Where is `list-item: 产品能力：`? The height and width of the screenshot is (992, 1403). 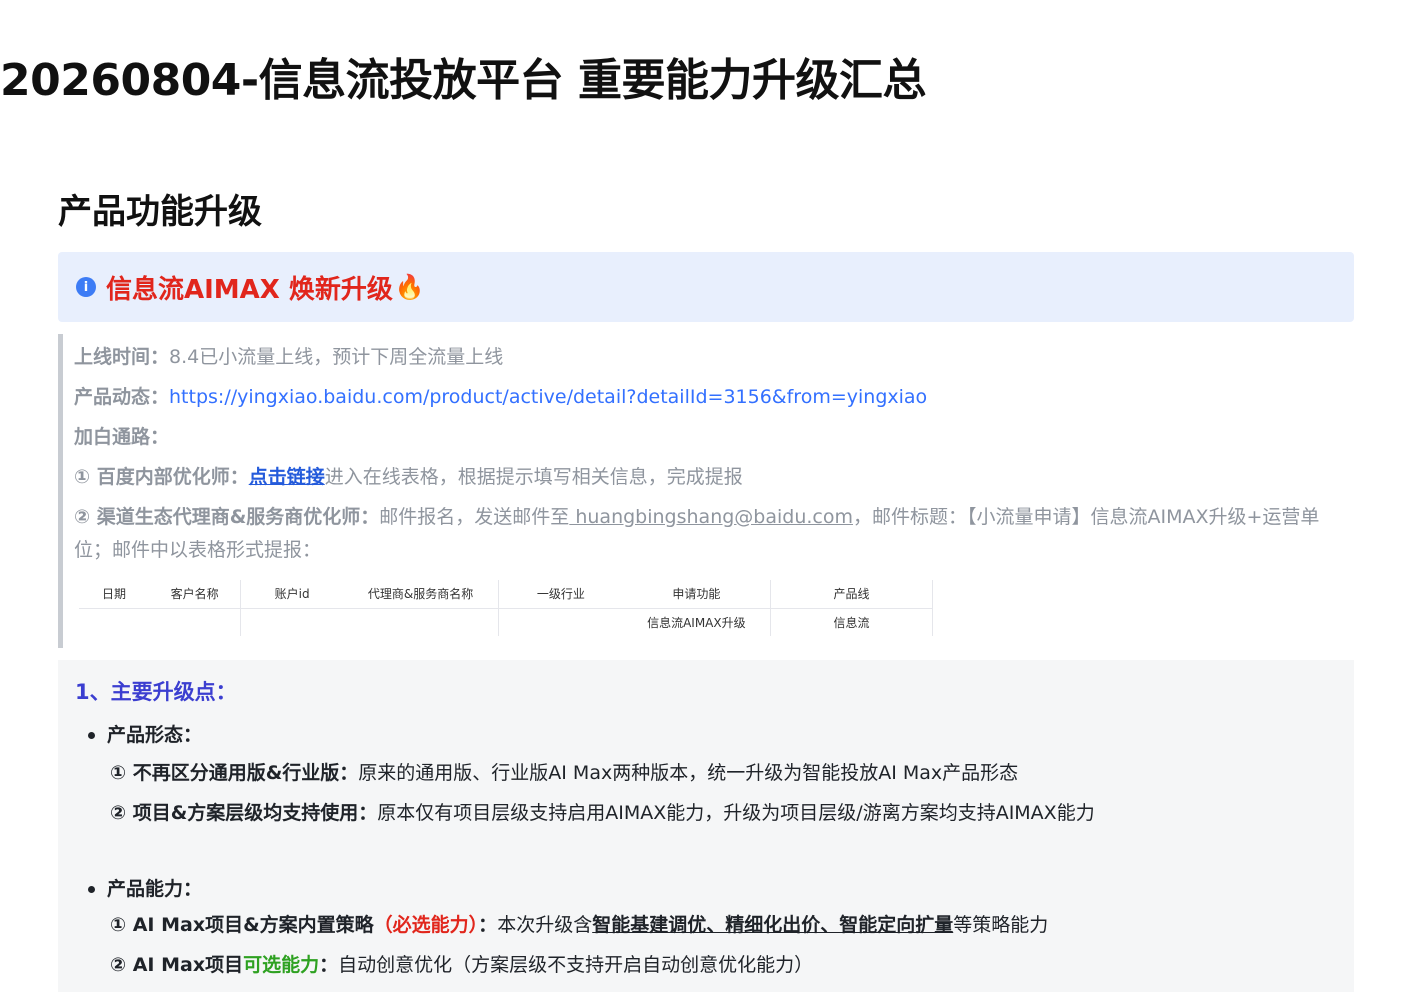 list-item: 产品能力： is located at coordinates (145, 887).